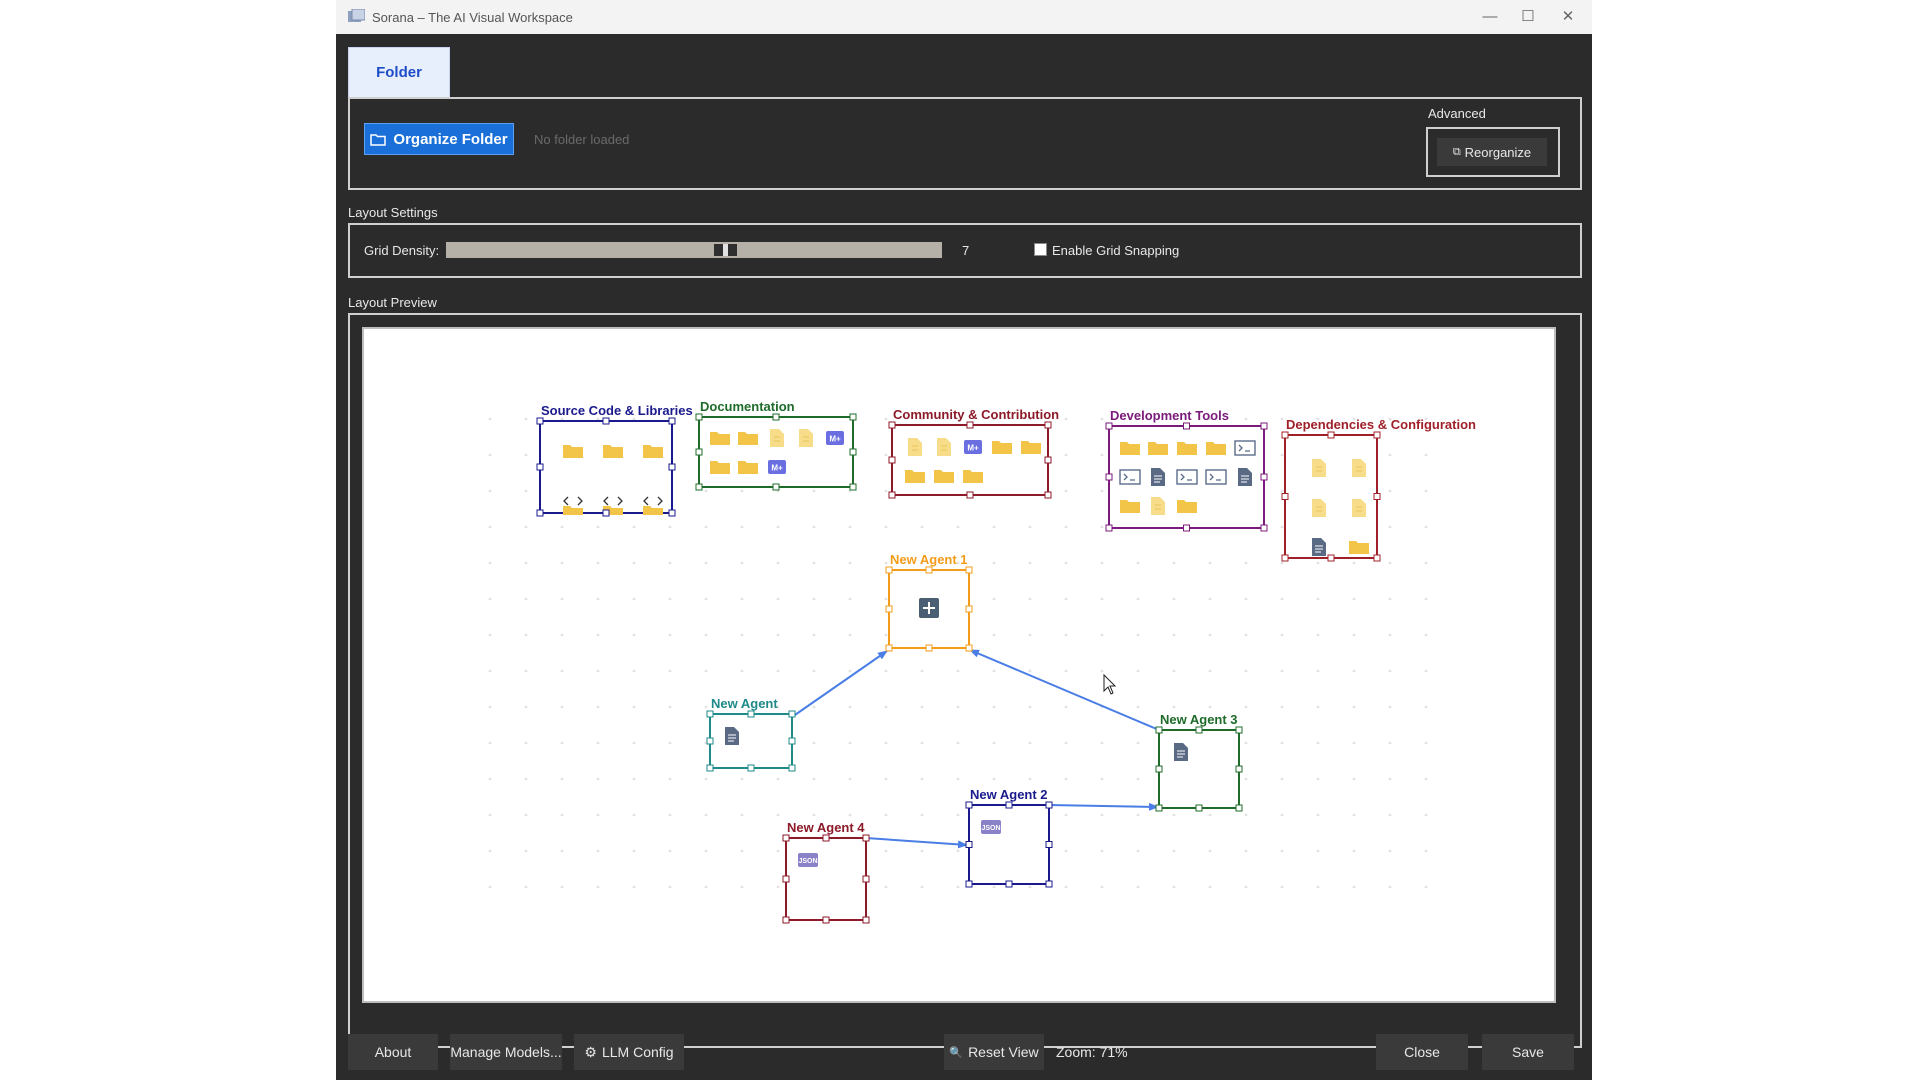  What do you see at coordinates (1040, 249) in the screenshot?
I see `grid-snapping-checkbox` at bounding box center [1040, 249].